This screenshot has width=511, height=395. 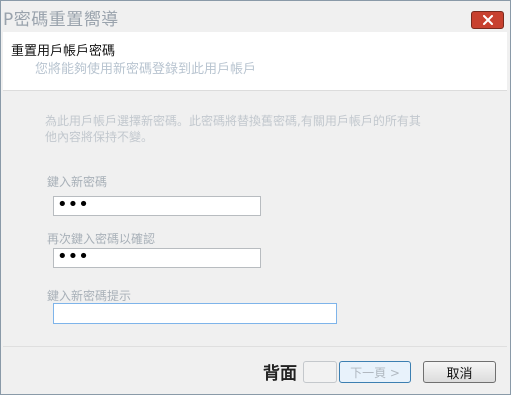 I want to click on next-button-label: 下一頁 >, so click(x=375, y=372).